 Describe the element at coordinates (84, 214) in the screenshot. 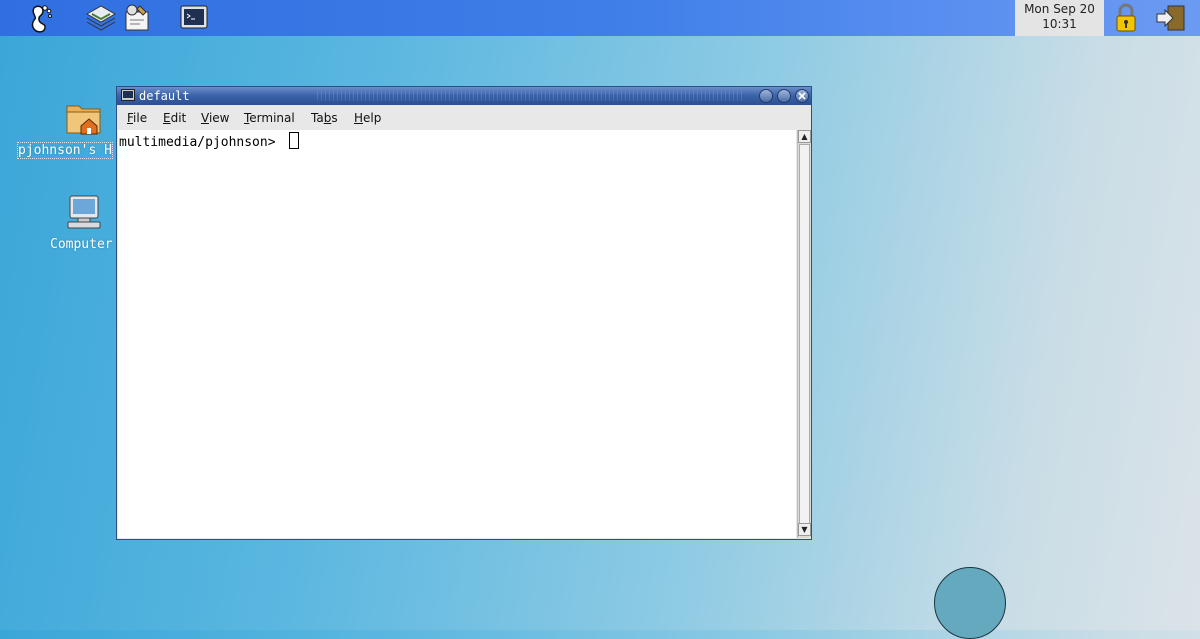

I see `computer-icon` at that location.